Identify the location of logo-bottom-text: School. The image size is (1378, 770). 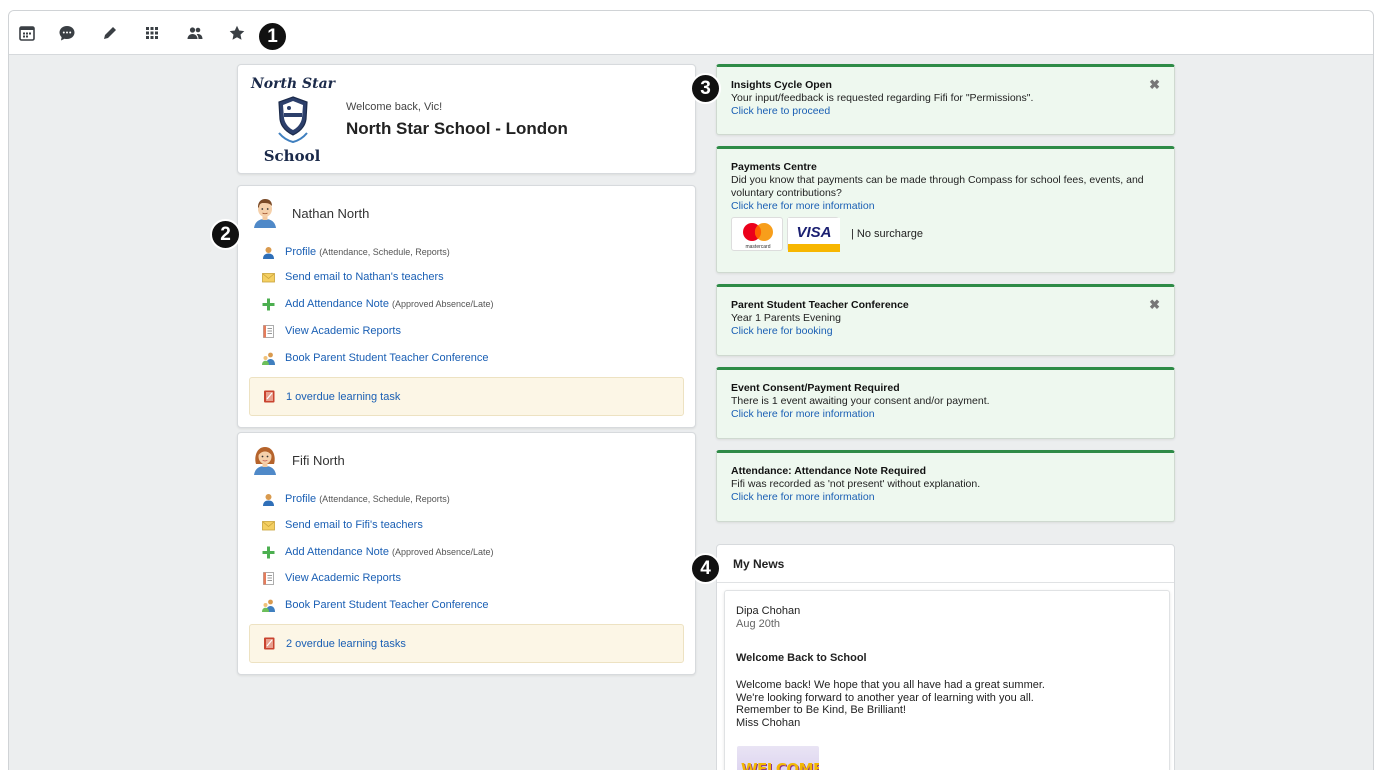
(292, 156).